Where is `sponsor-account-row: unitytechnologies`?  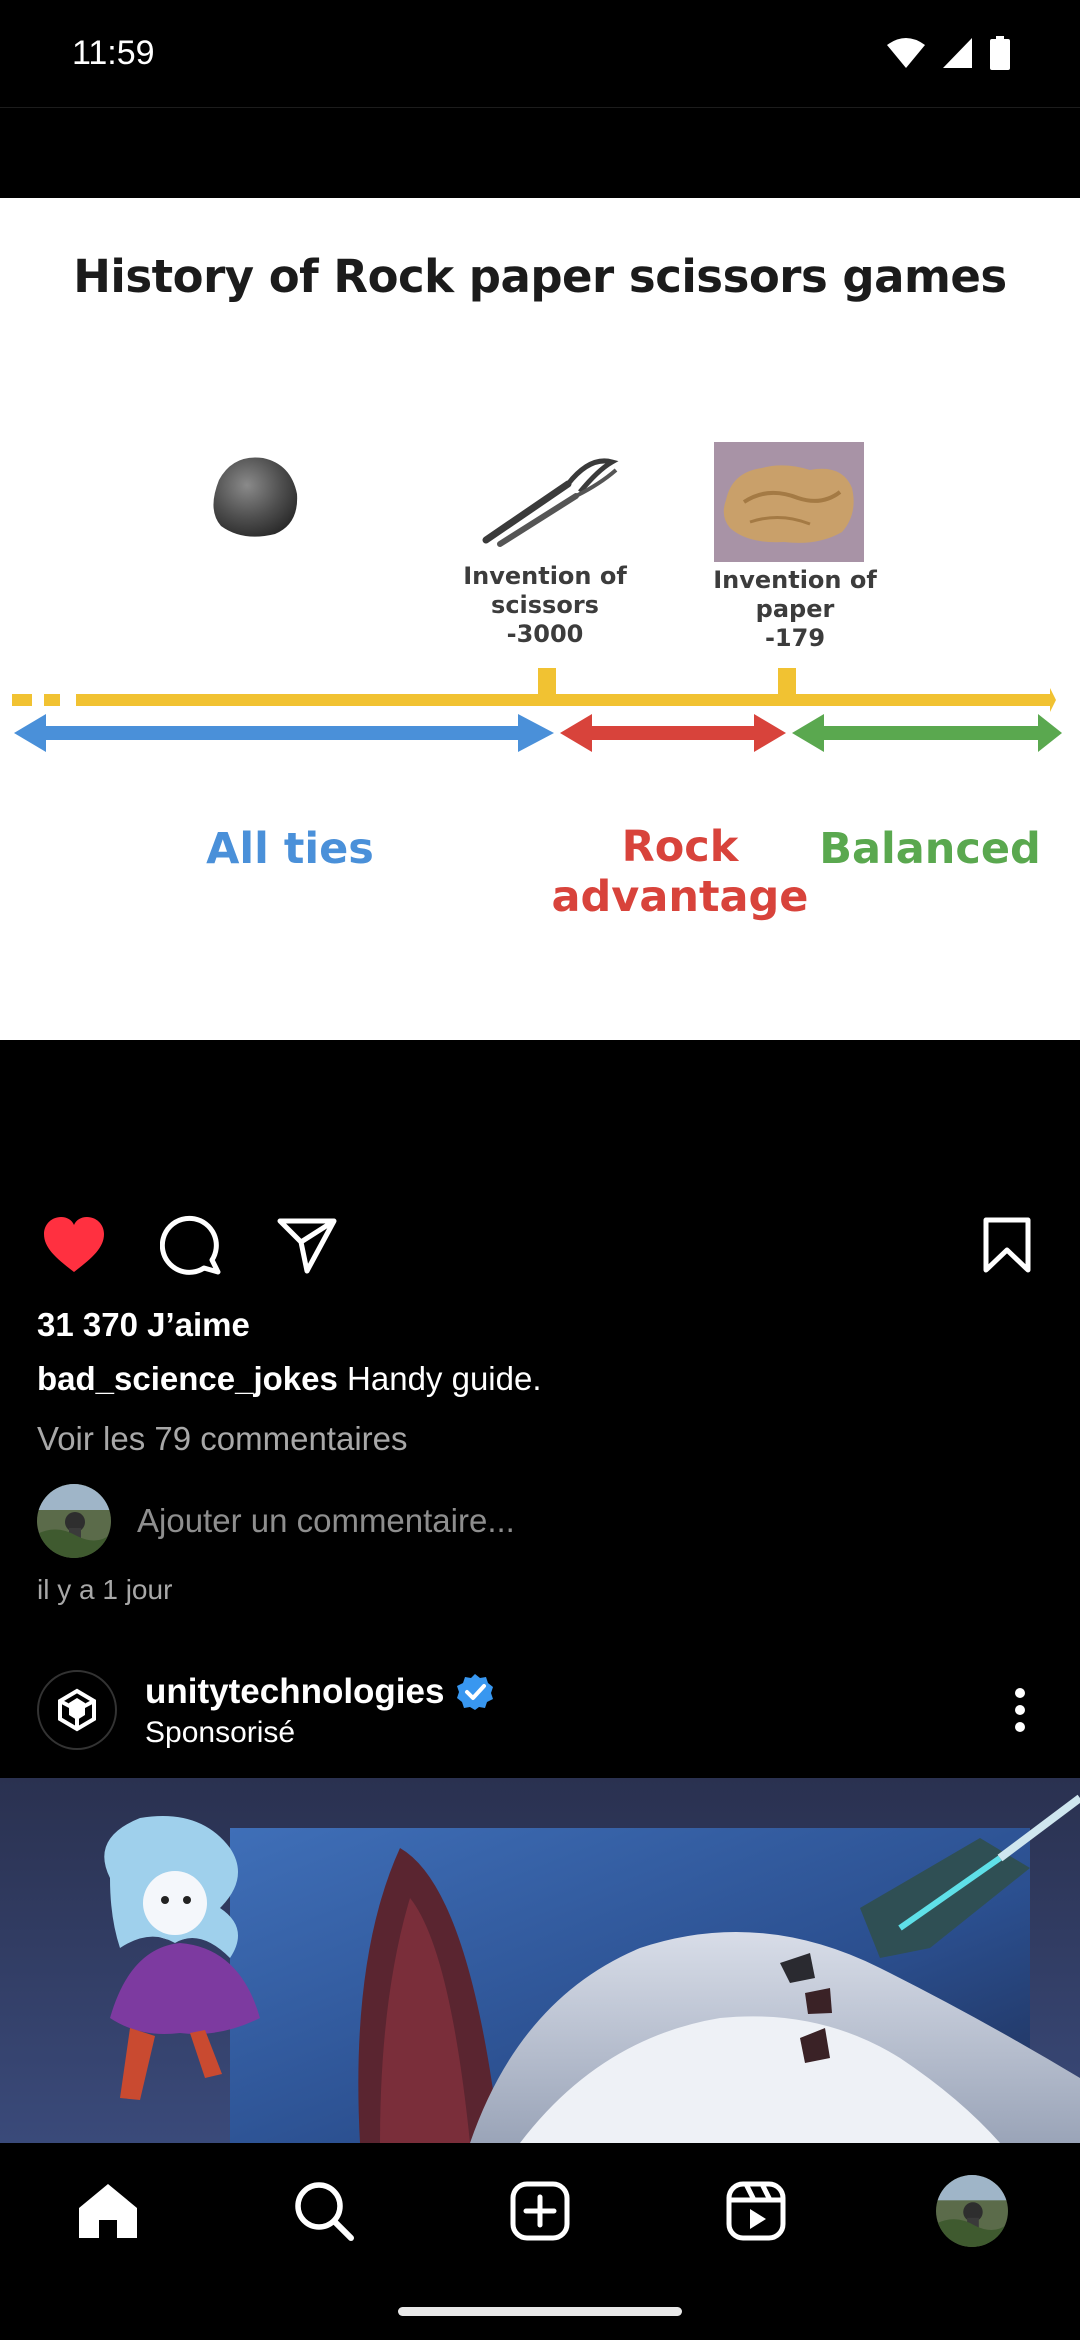
sponsor-account-row: unitytechnologies is located at coordinates (319, 1692).